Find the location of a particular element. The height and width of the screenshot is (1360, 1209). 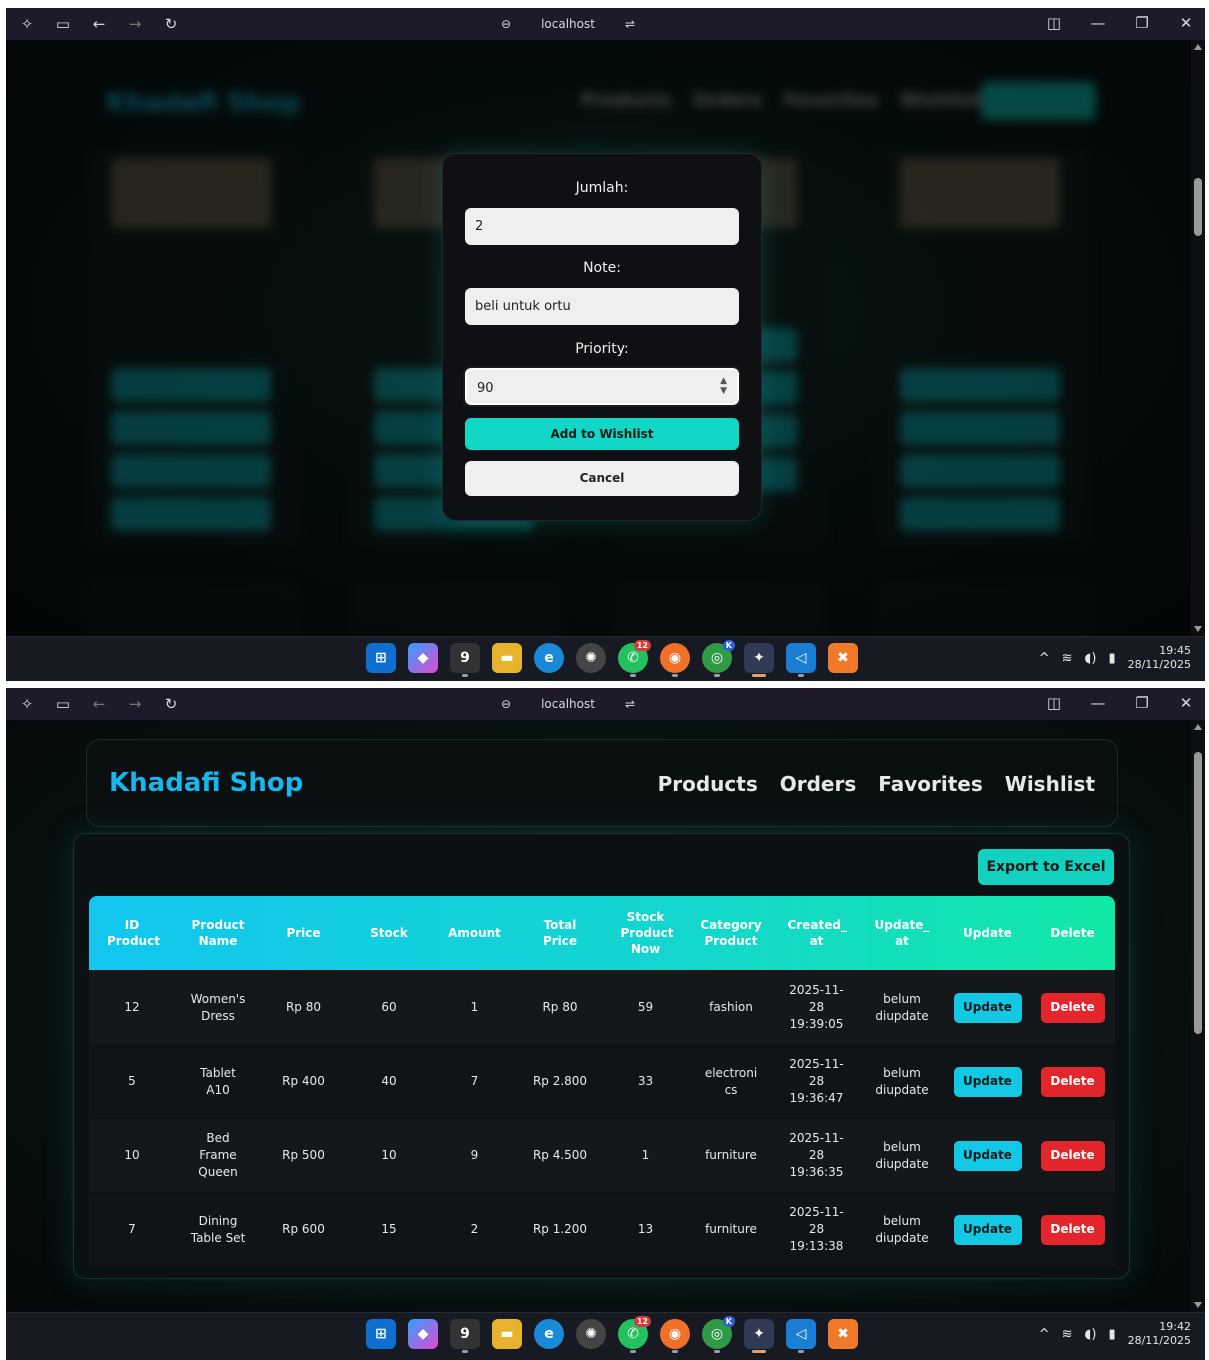

cell-stock-now: 33 is located at coordinates (645, 1081).